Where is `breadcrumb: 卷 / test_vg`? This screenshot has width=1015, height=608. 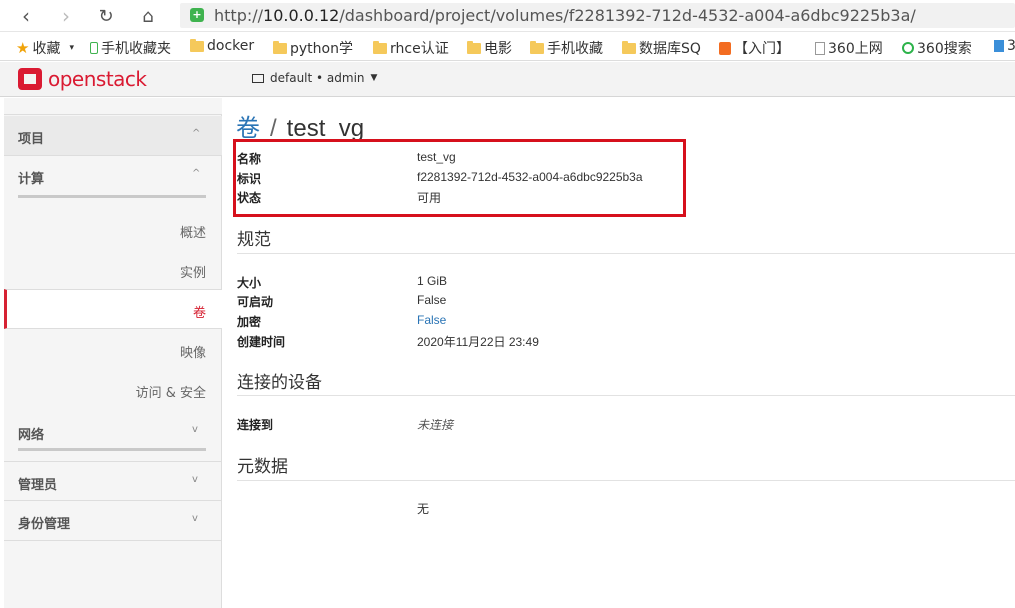
breadcrumb: 卷 / test_vg is located at coordinates (300, 125).